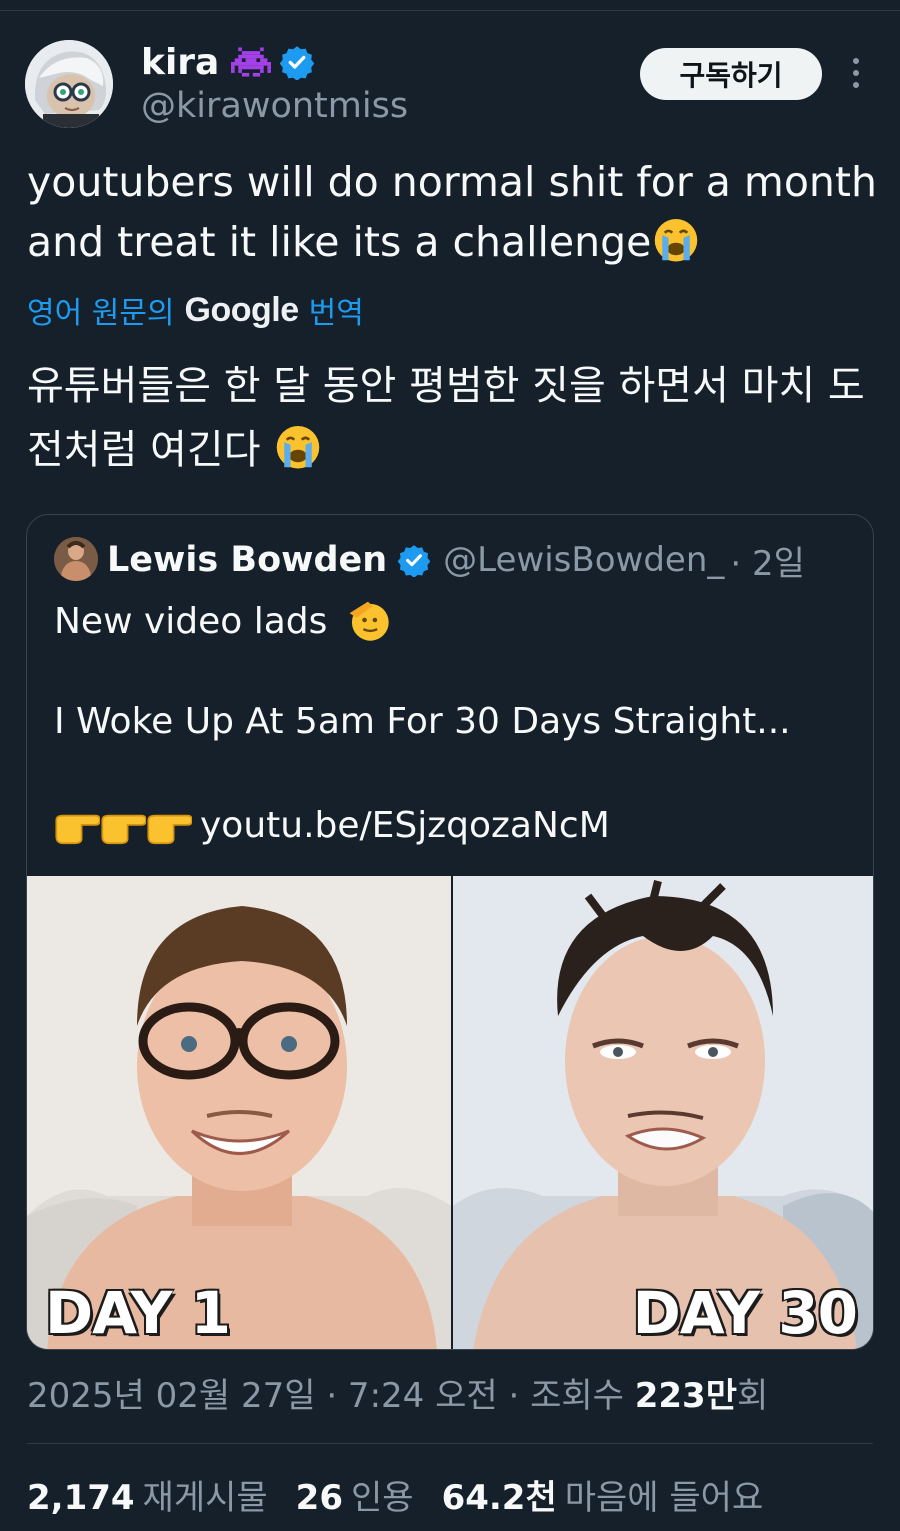  What do you see at coordinates (767, 563) in the screenshot?
I see `quoted-time: · 2일` at bounding box center [767, 563].